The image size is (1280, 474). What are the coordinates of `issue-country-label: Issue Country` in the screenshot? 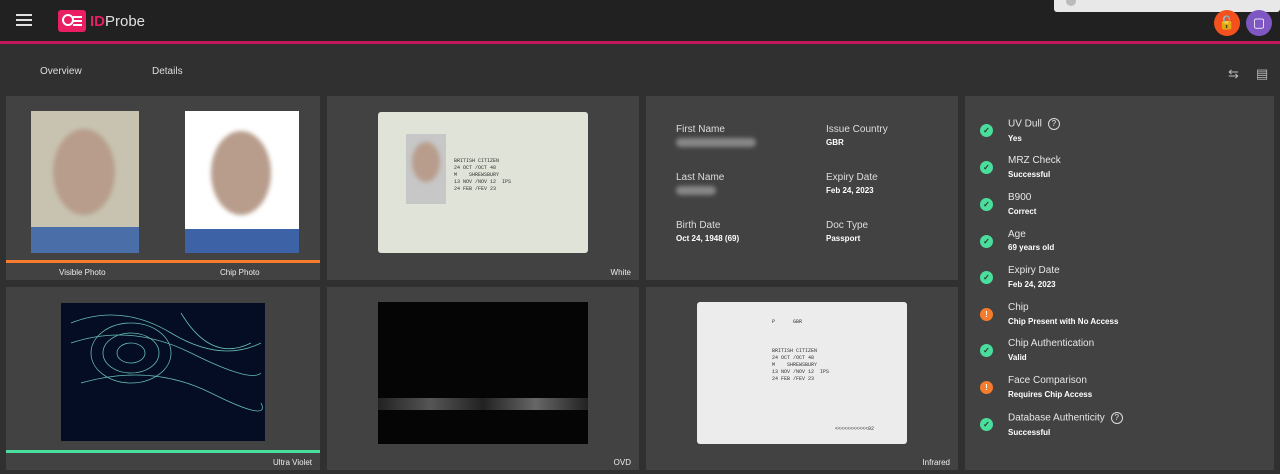 It's located at (857, 129).